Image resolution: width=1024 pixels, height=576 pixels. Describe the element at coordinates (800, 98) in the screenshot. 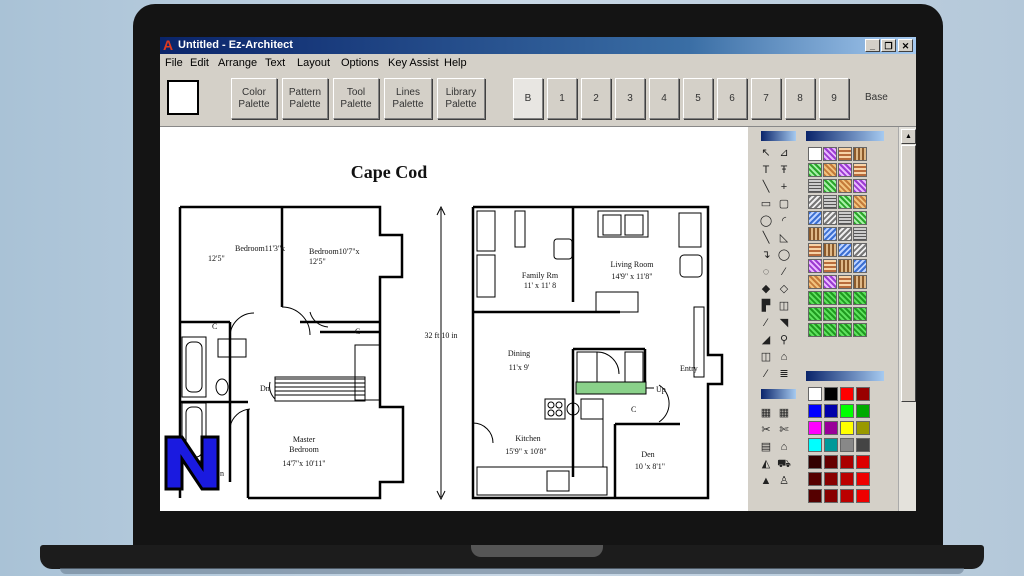

I see `layer-8-button: 8` at that location.